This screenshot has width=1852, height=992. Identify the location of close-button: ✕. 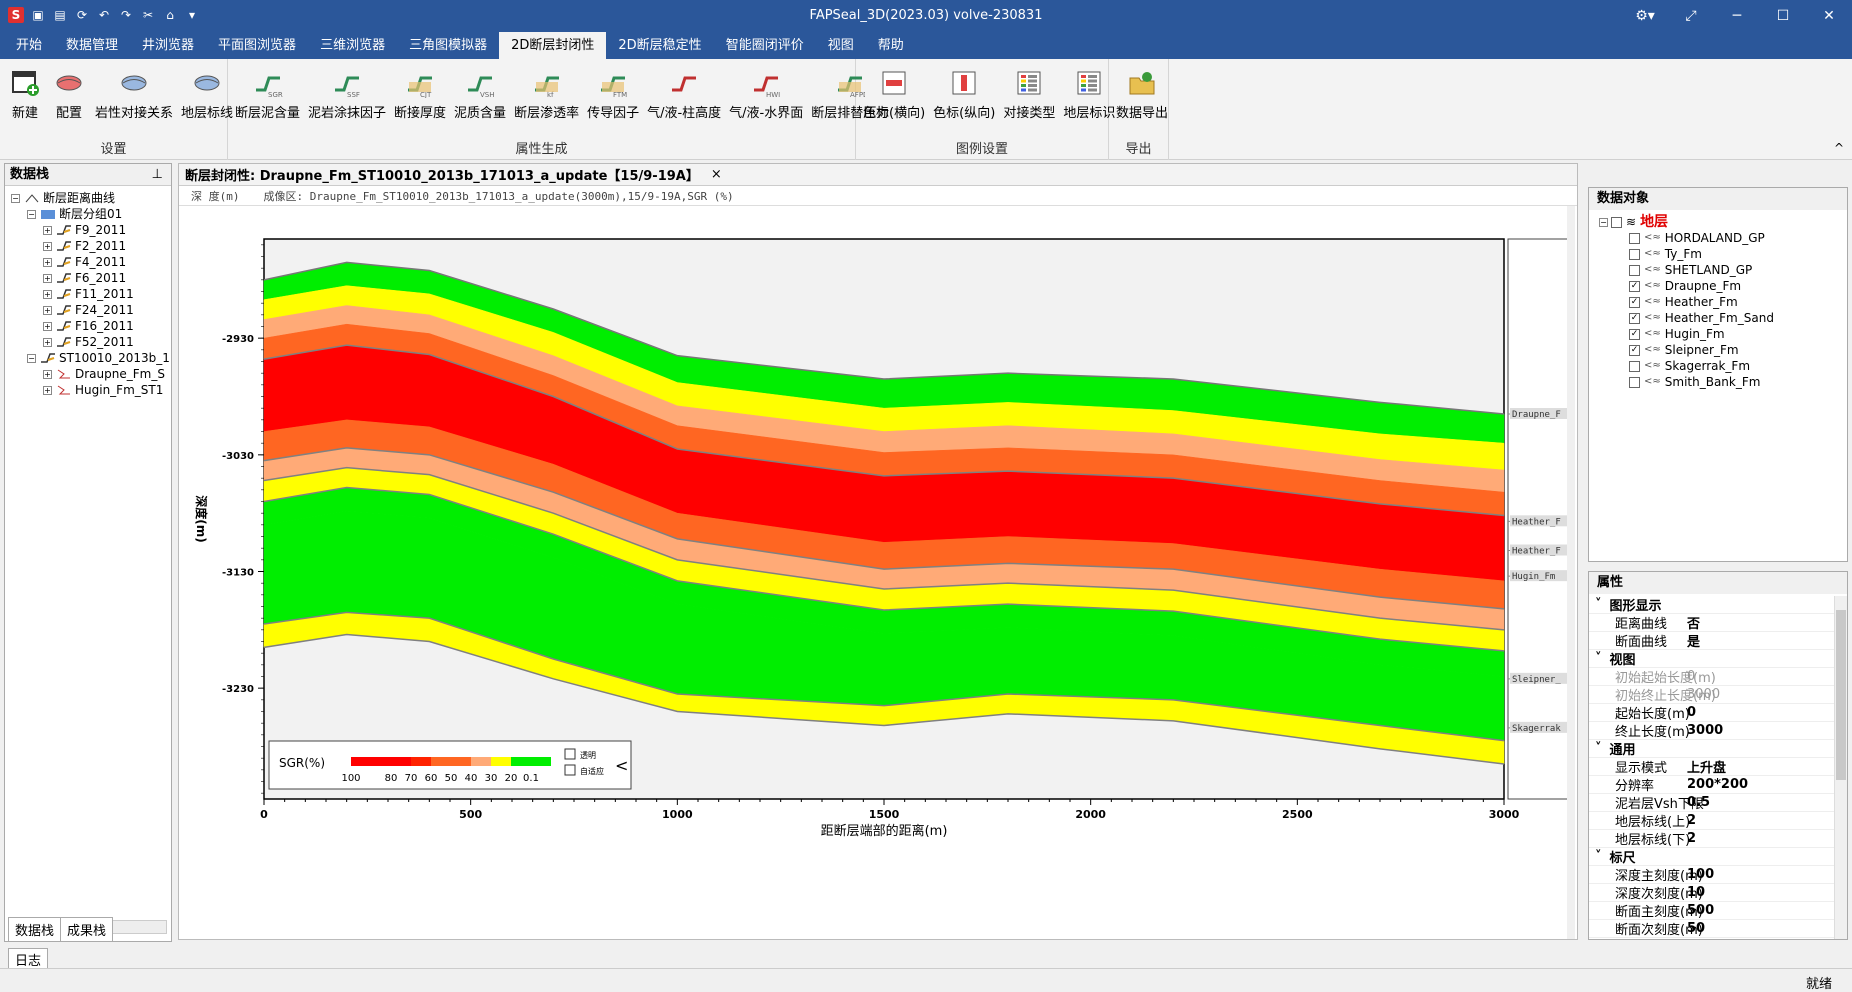
(1829, 16).